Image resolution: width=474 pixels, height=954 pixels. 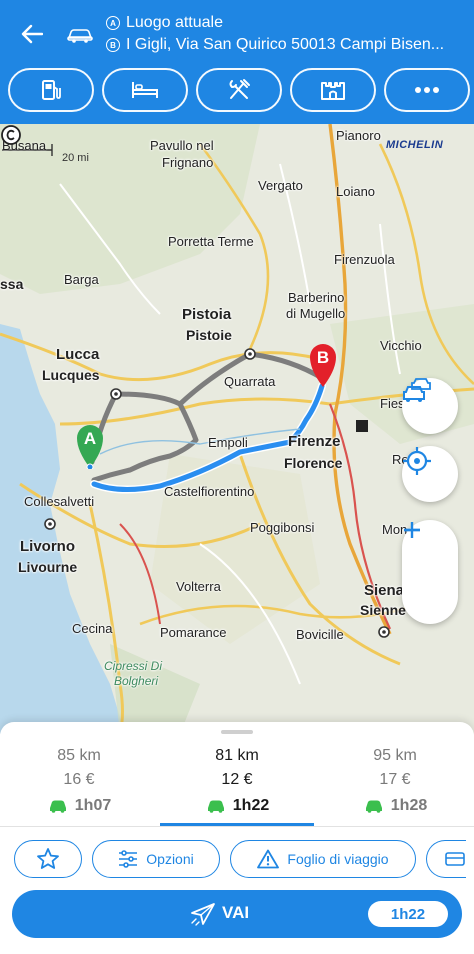 What do you see at coordinates (237, 755) in the screenshot?
I see `route-distance: 81 km` at bounding box center [237, 755].